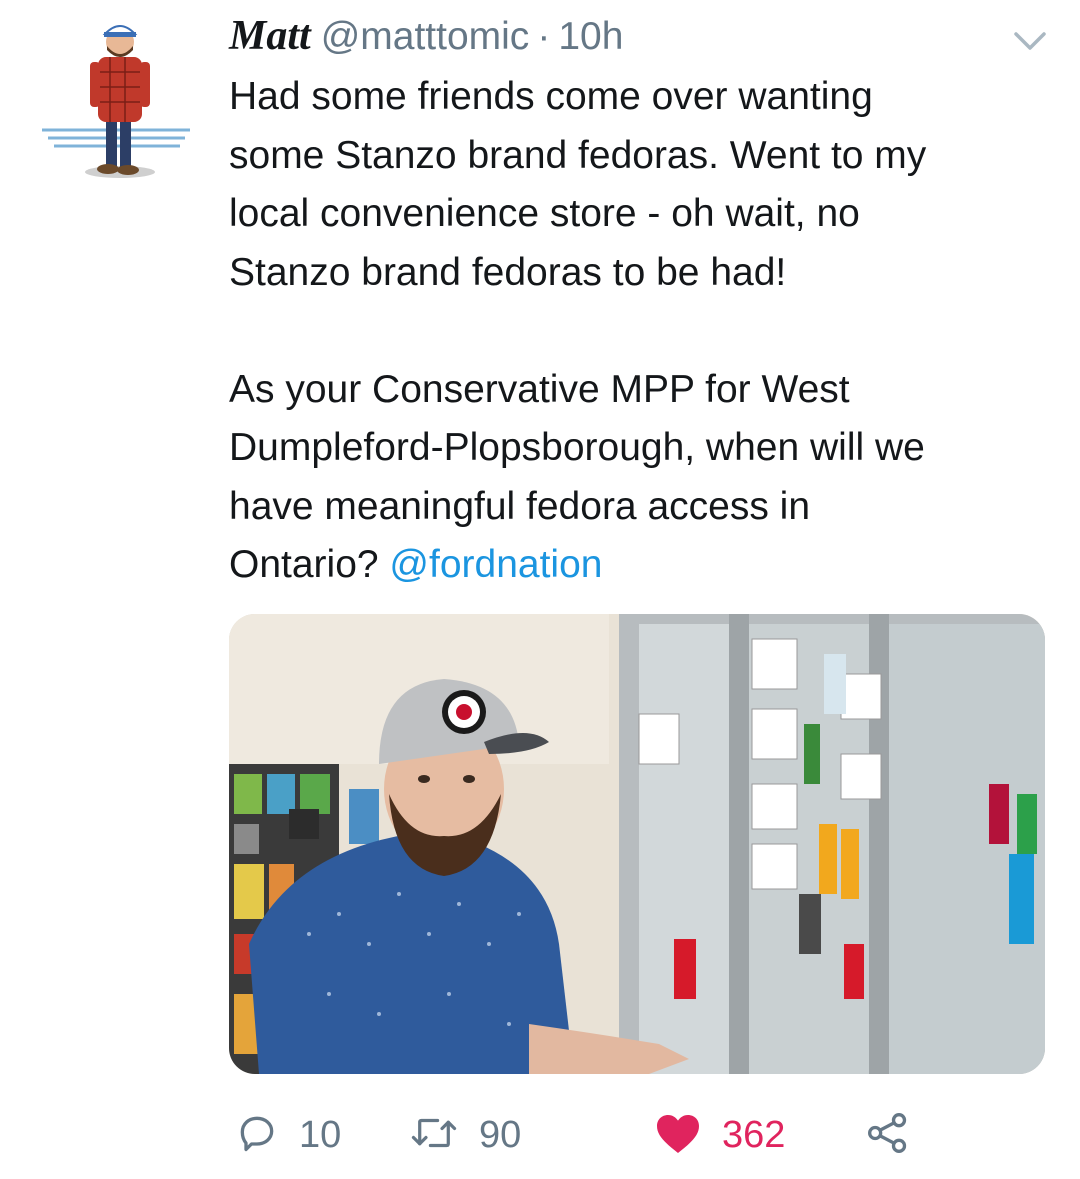 The image size is (1080, 1179). I want to click on tweet-text-line: have meaningful fedora access in, so click(520, 506).